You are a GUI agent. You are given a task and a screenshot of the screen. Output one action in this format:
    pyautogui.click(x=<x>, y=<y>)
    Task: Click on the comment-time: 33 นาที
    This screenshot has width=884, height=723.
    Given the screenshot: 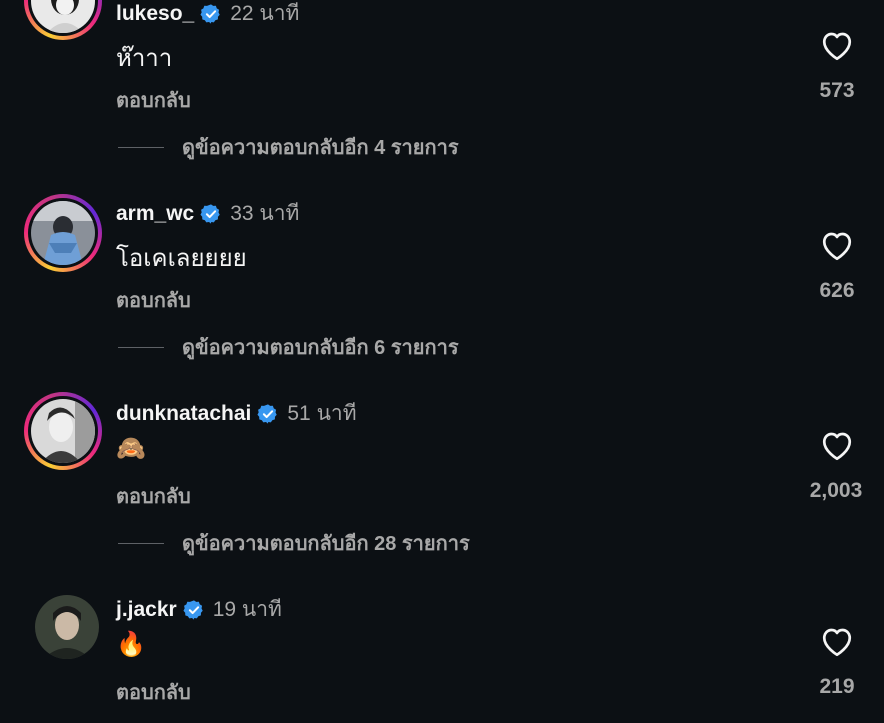 What is the action you would take?
    pyautogui.click(x=265, y=213)
    